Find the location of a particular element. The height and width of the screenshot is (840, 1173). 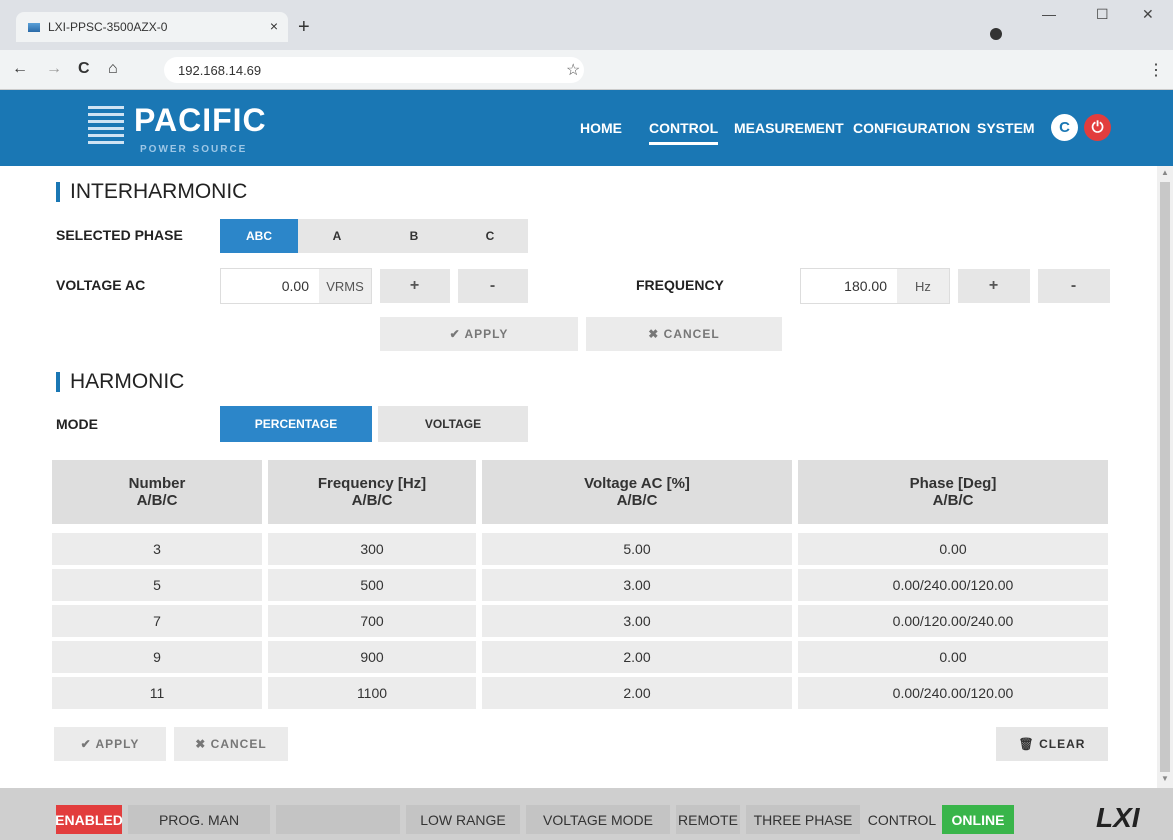

mode-label: MODE is located at coordinates (77, 424).